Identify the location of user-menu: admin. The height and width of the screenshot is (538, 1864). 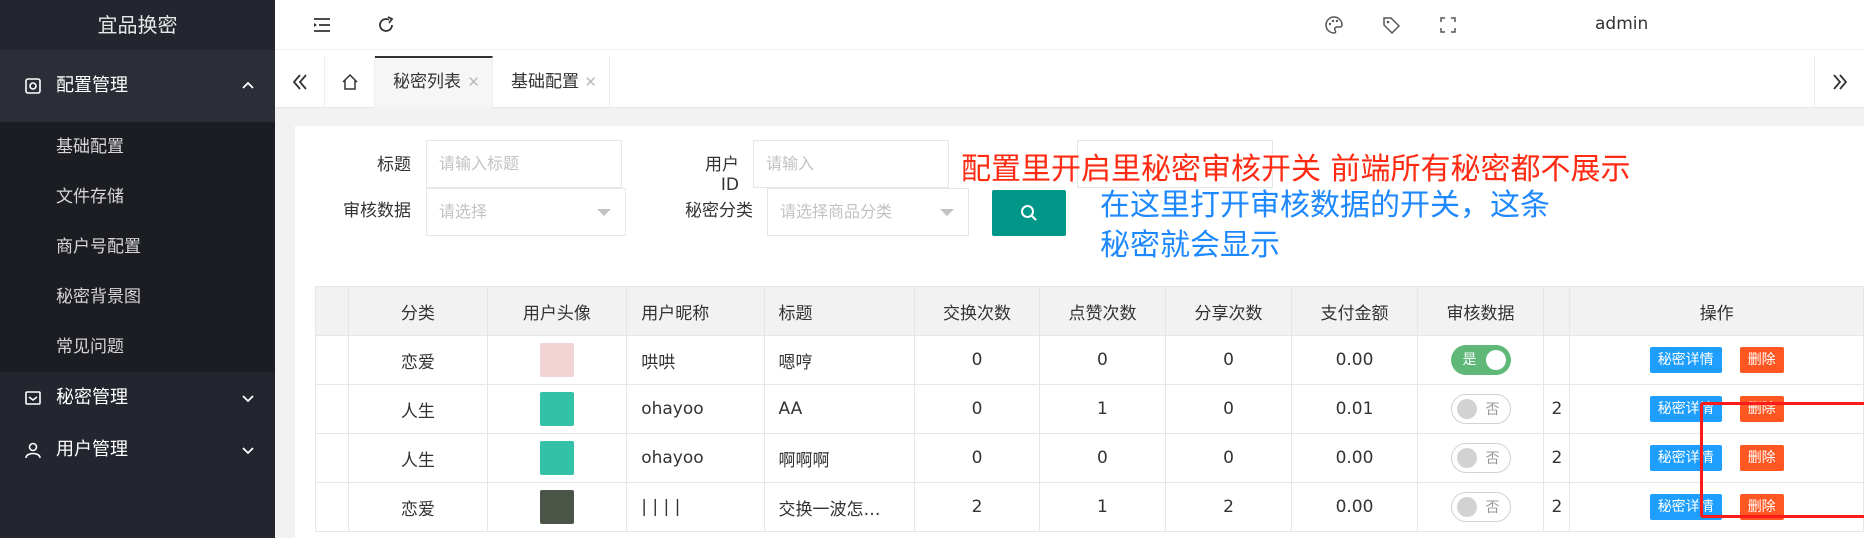
(1621, 24).